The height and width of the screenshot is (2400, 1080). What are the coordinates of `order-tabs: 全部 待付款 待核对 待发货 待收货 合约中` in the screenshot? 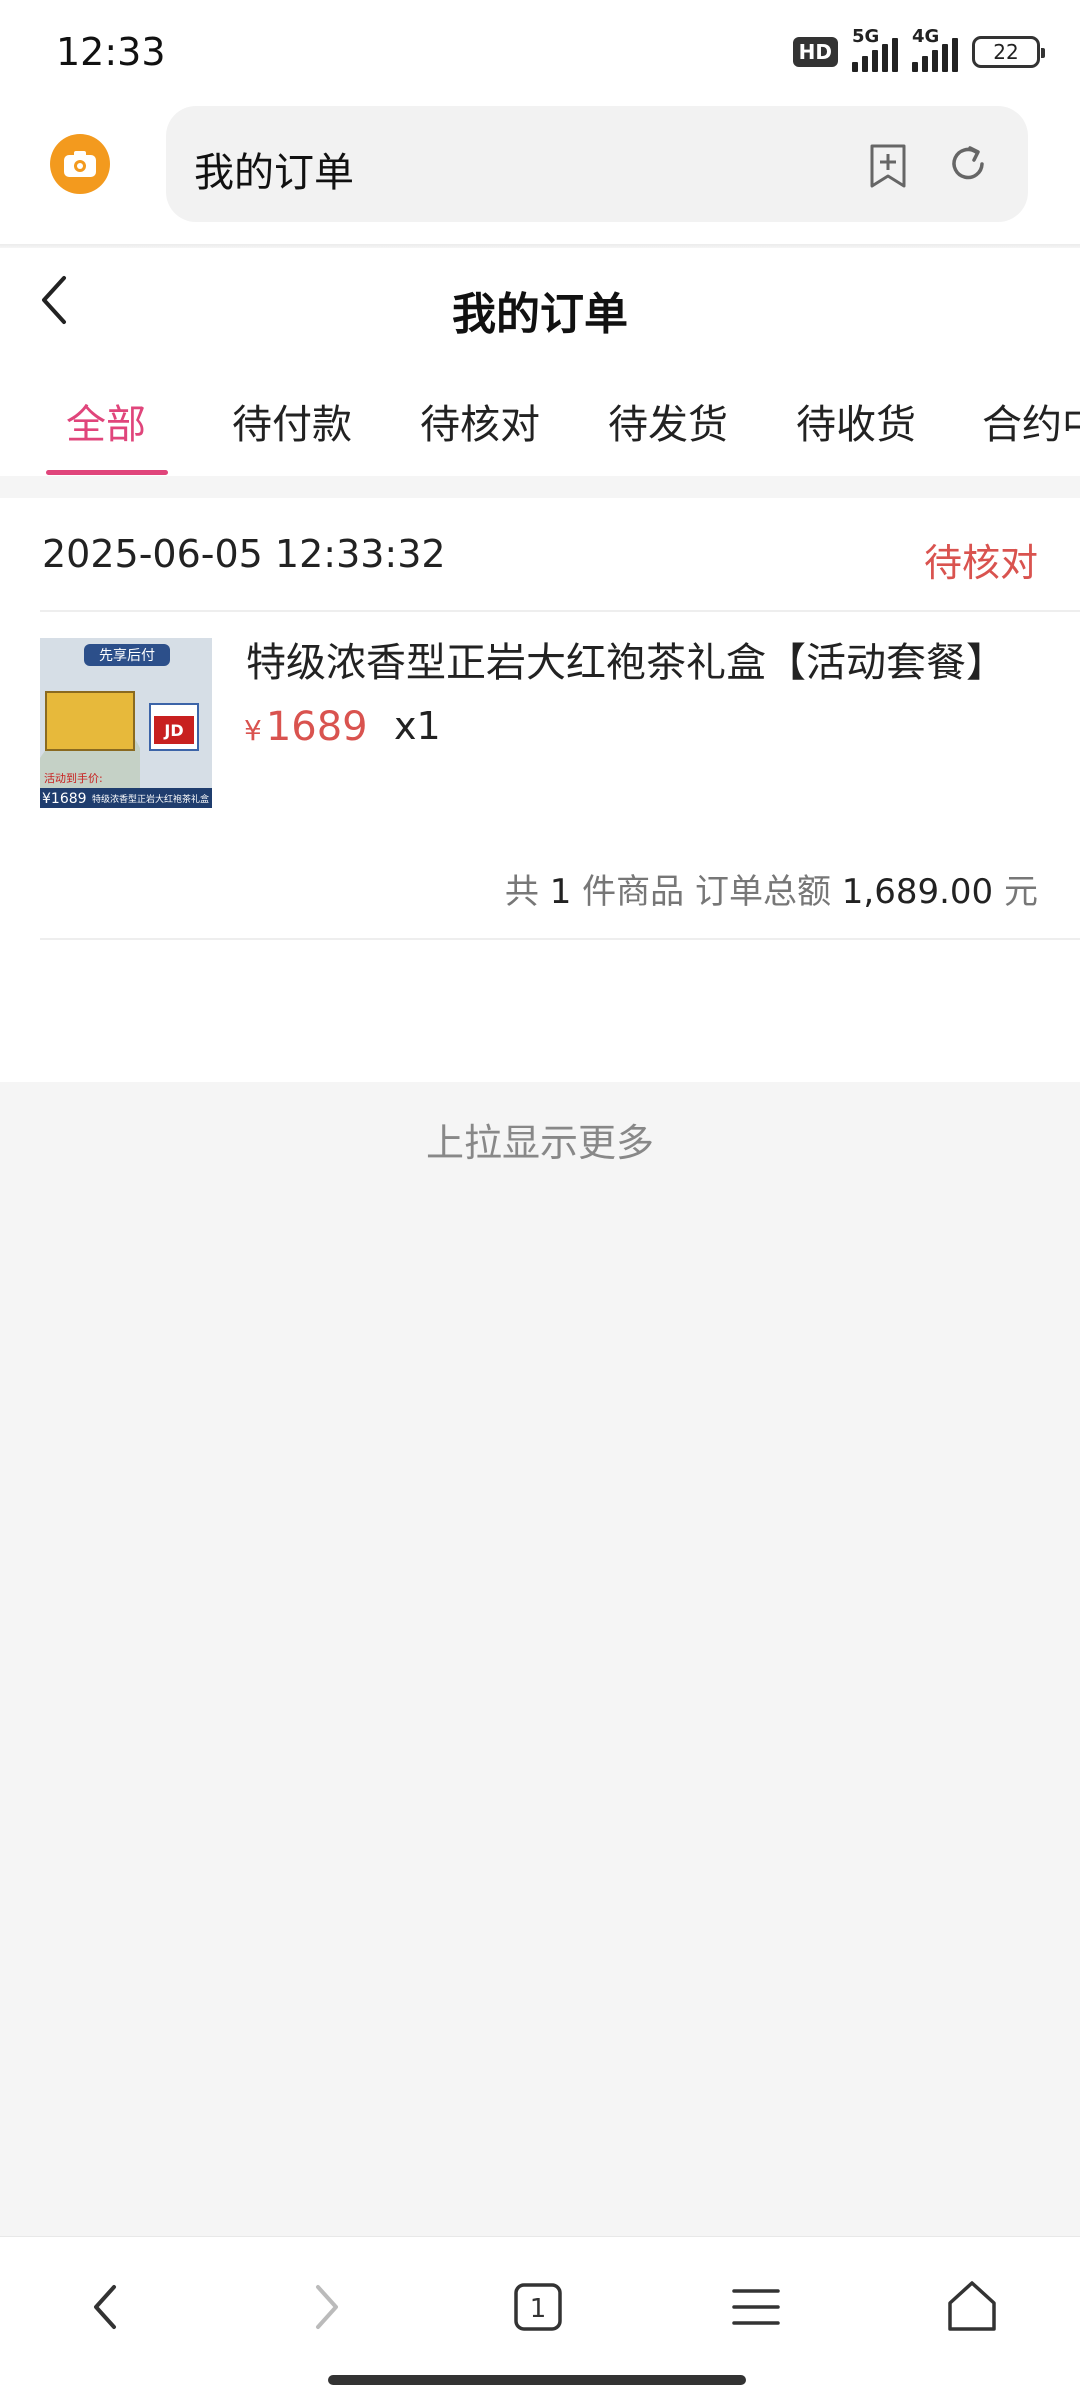 It's located at (540, 434).